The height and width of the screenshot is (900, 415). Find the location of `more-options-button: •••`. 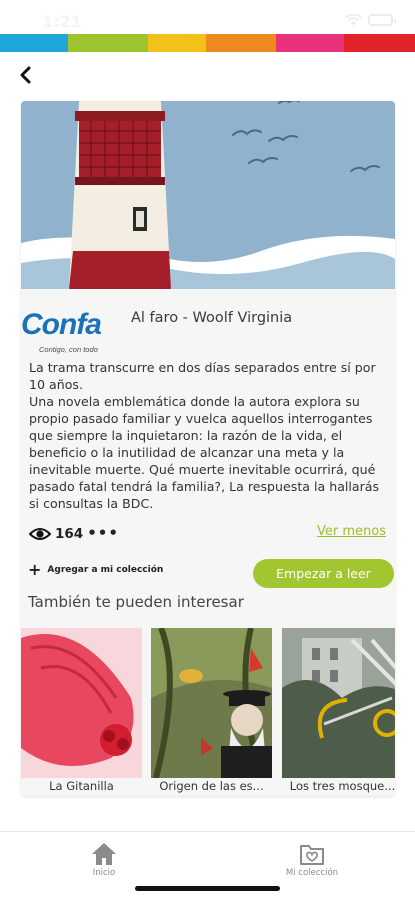

more-options-button: ••• is located at coordinates (103, 533).